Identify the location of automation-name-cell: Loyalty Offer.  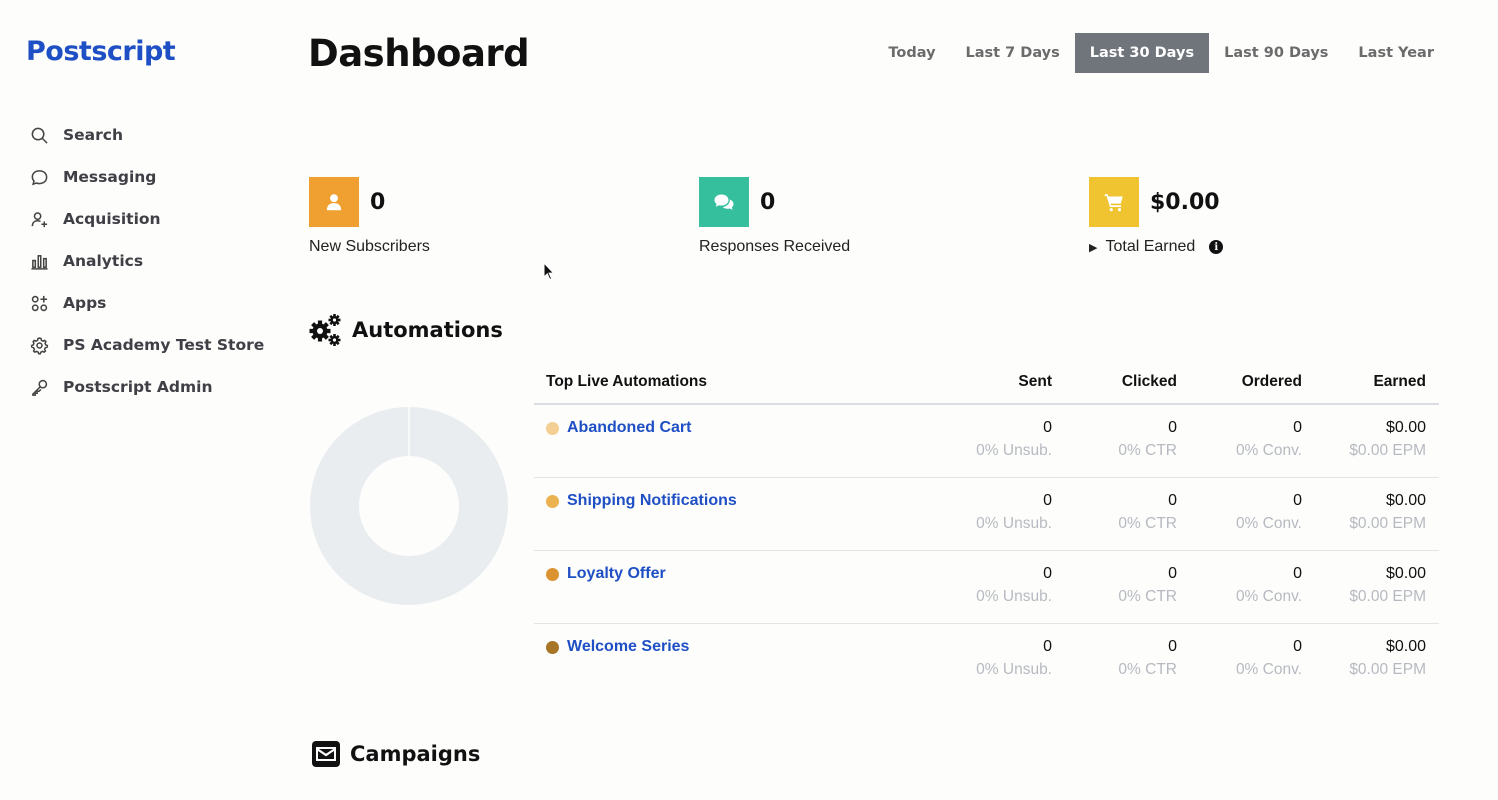
(730, 594).